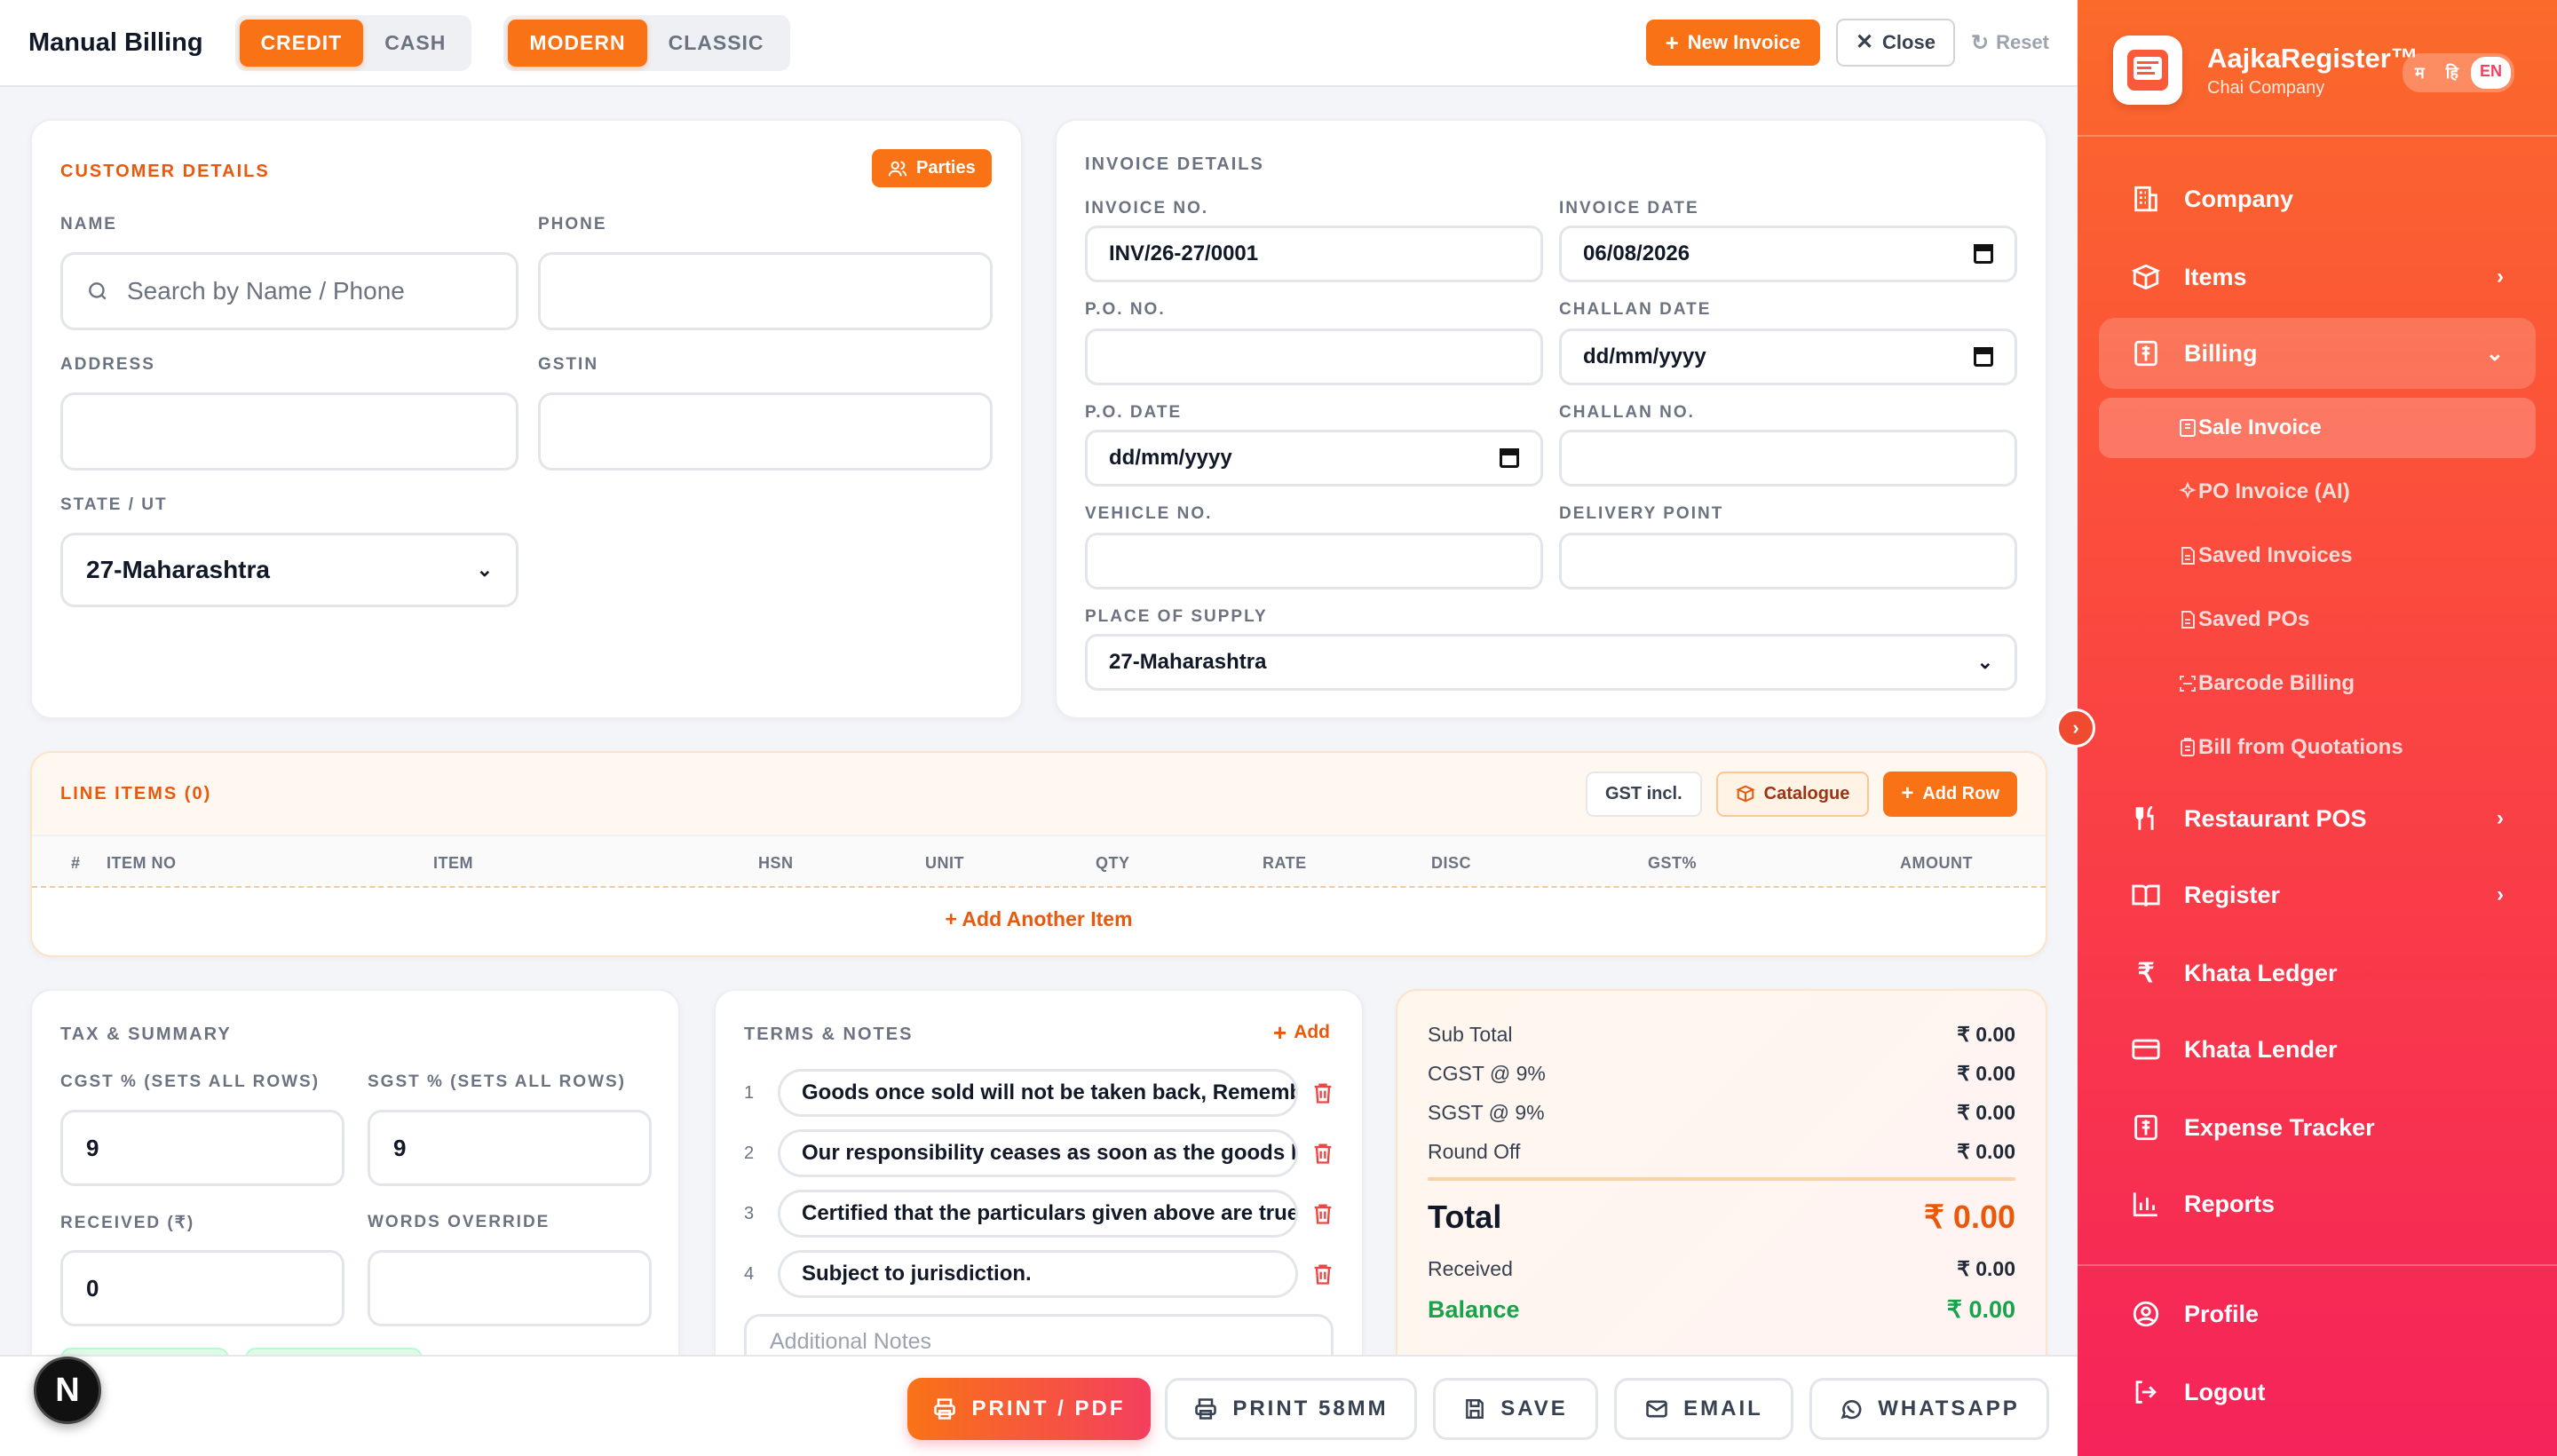 The width and height of the screenshot is (2557, 1456). I want to click on term-input: Subject to jurisdiction., so click(1038, 1274).